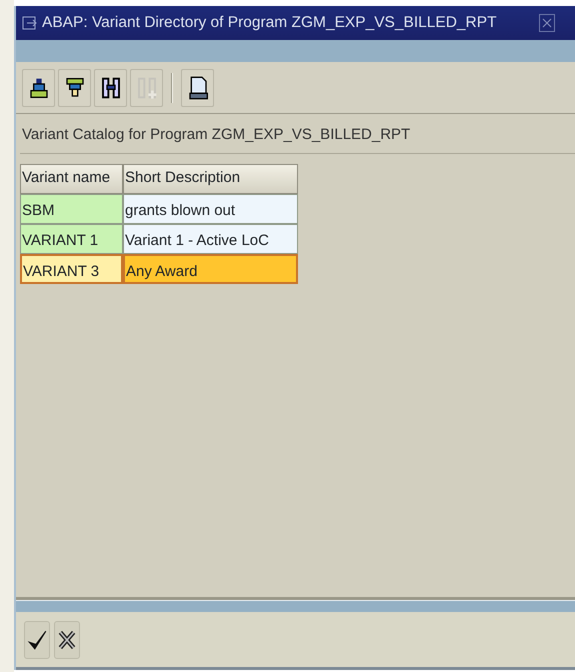  What do you see at coordinates (269, 23) in the screenshot?
I see `window-title: ABAP: Variant Directory of Program ZGM_EXP_VS_BILLED_RPT` at bounding box center [269, 23].